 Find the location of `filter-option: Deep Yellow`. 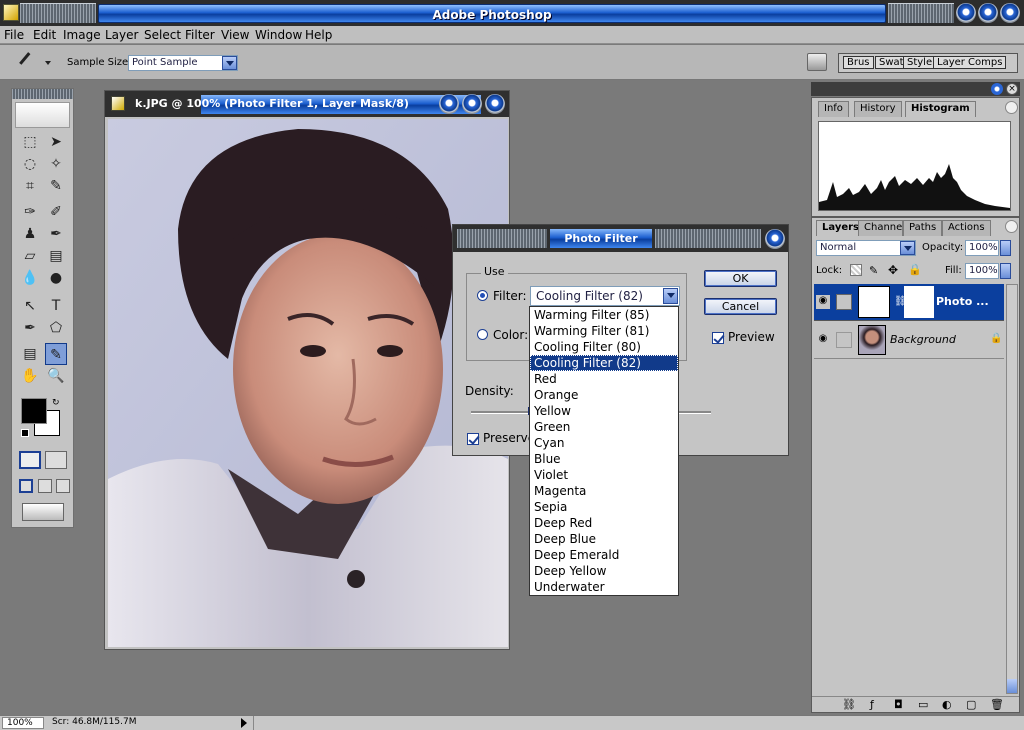

filter-option: Deep Yellow is located at coordinates (604, 571).